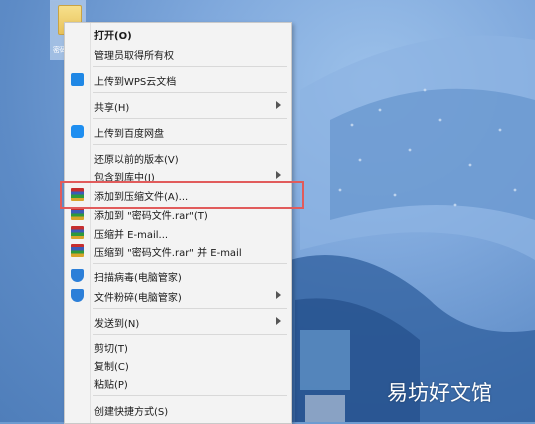 Image resolution: width=535 pixels, height=424 pixels. I want to click on menu-item-upload-wps: 上传到WPS云文档, so click(178, 80).